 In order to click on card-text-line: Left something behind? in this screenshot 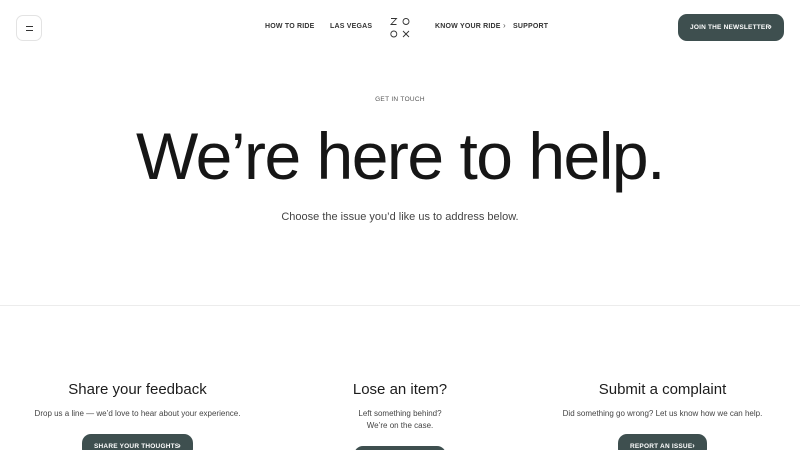, I will do `click(400, 413)`.